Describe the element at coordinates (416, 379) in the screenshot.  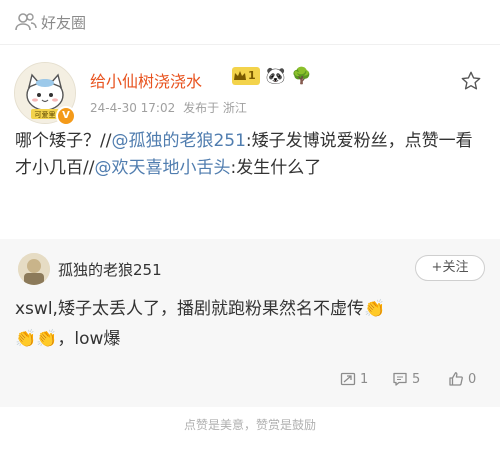
I see `comment-count: 5` at that location.